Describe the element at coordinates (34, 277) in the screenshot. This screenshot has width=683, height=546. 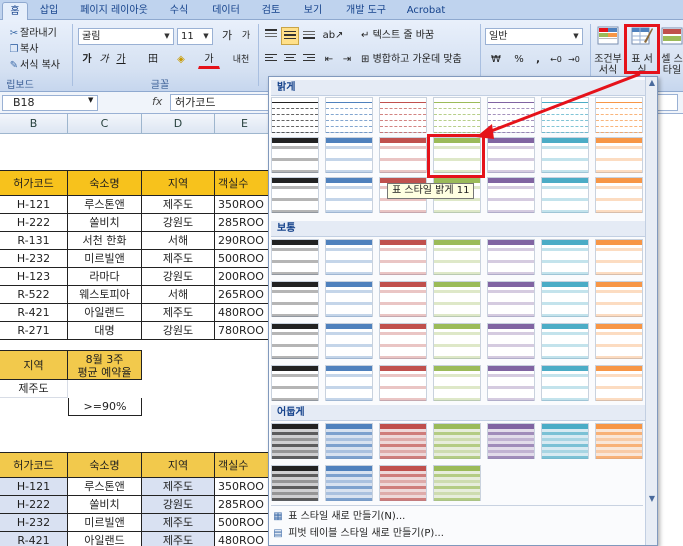
I see `table-cell: H-123` at that location.